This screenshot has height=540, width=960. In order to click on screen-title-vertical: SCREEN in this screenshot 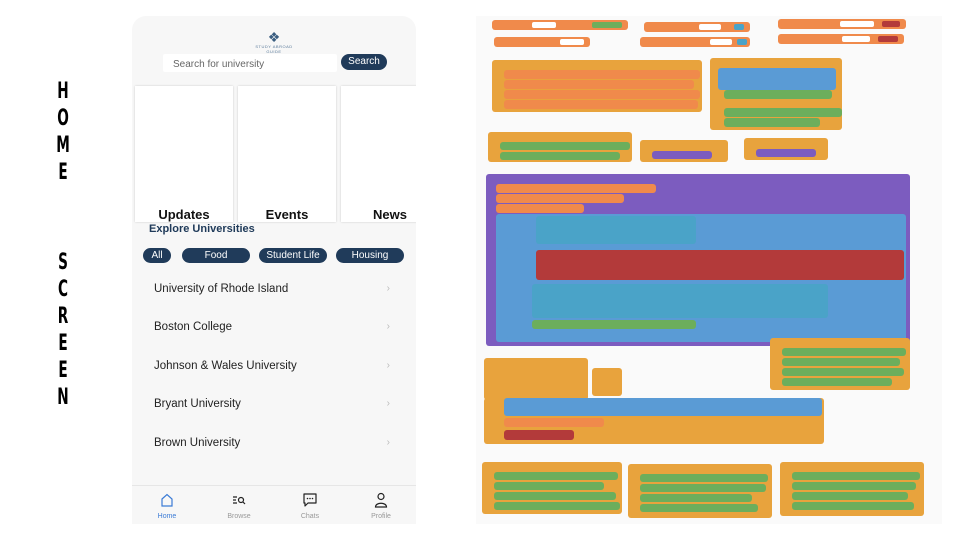, I will do `click(63, 330)`.